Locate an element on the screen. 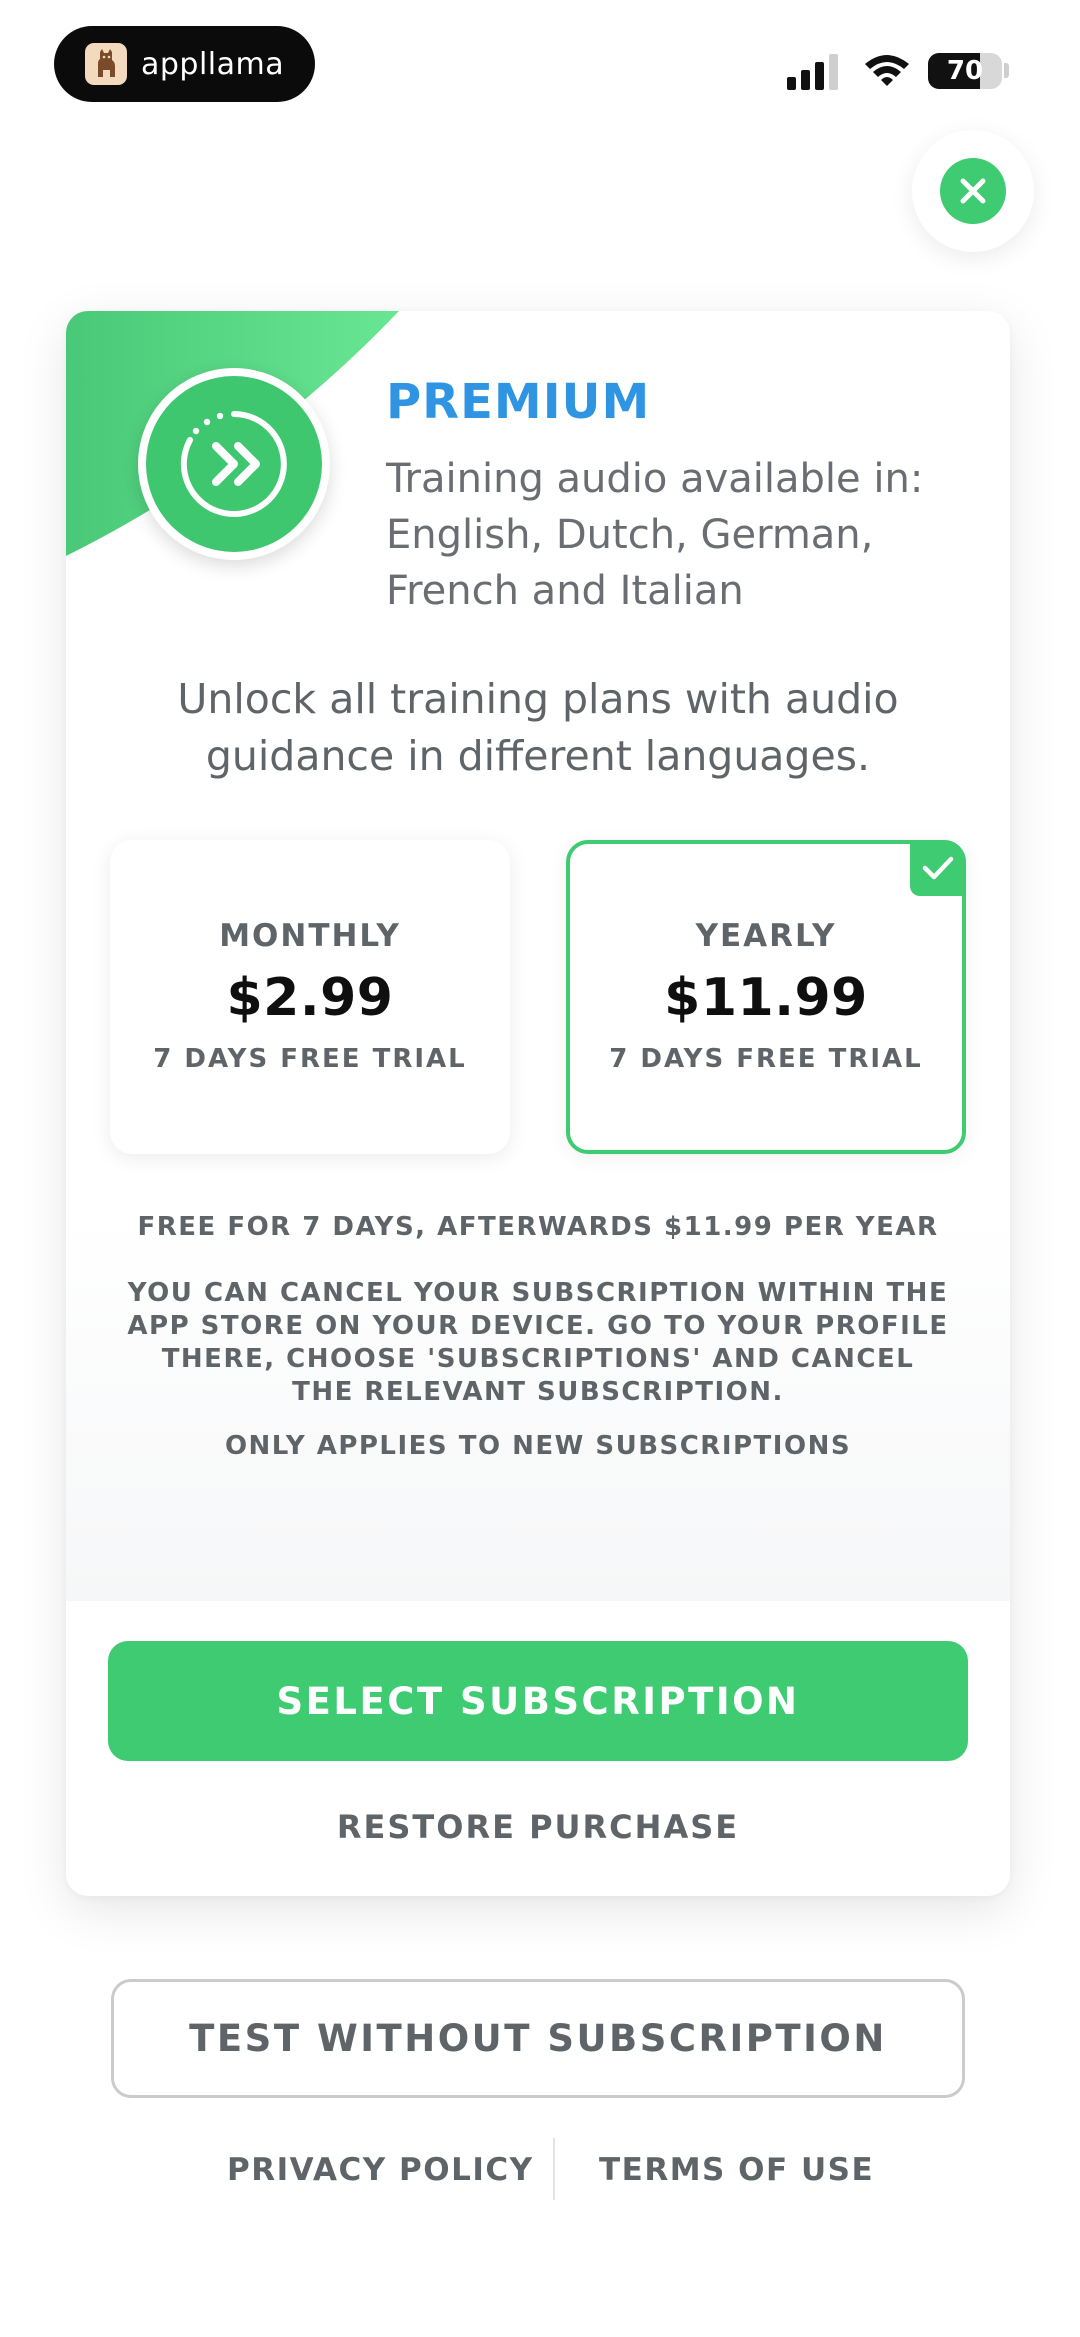 The width and height of the screenshot is (1080, 2337). plan-option-monthly: MONTHLY $2.99 7 DAYS FREE TRIAL is located at coordinates (310, 997).